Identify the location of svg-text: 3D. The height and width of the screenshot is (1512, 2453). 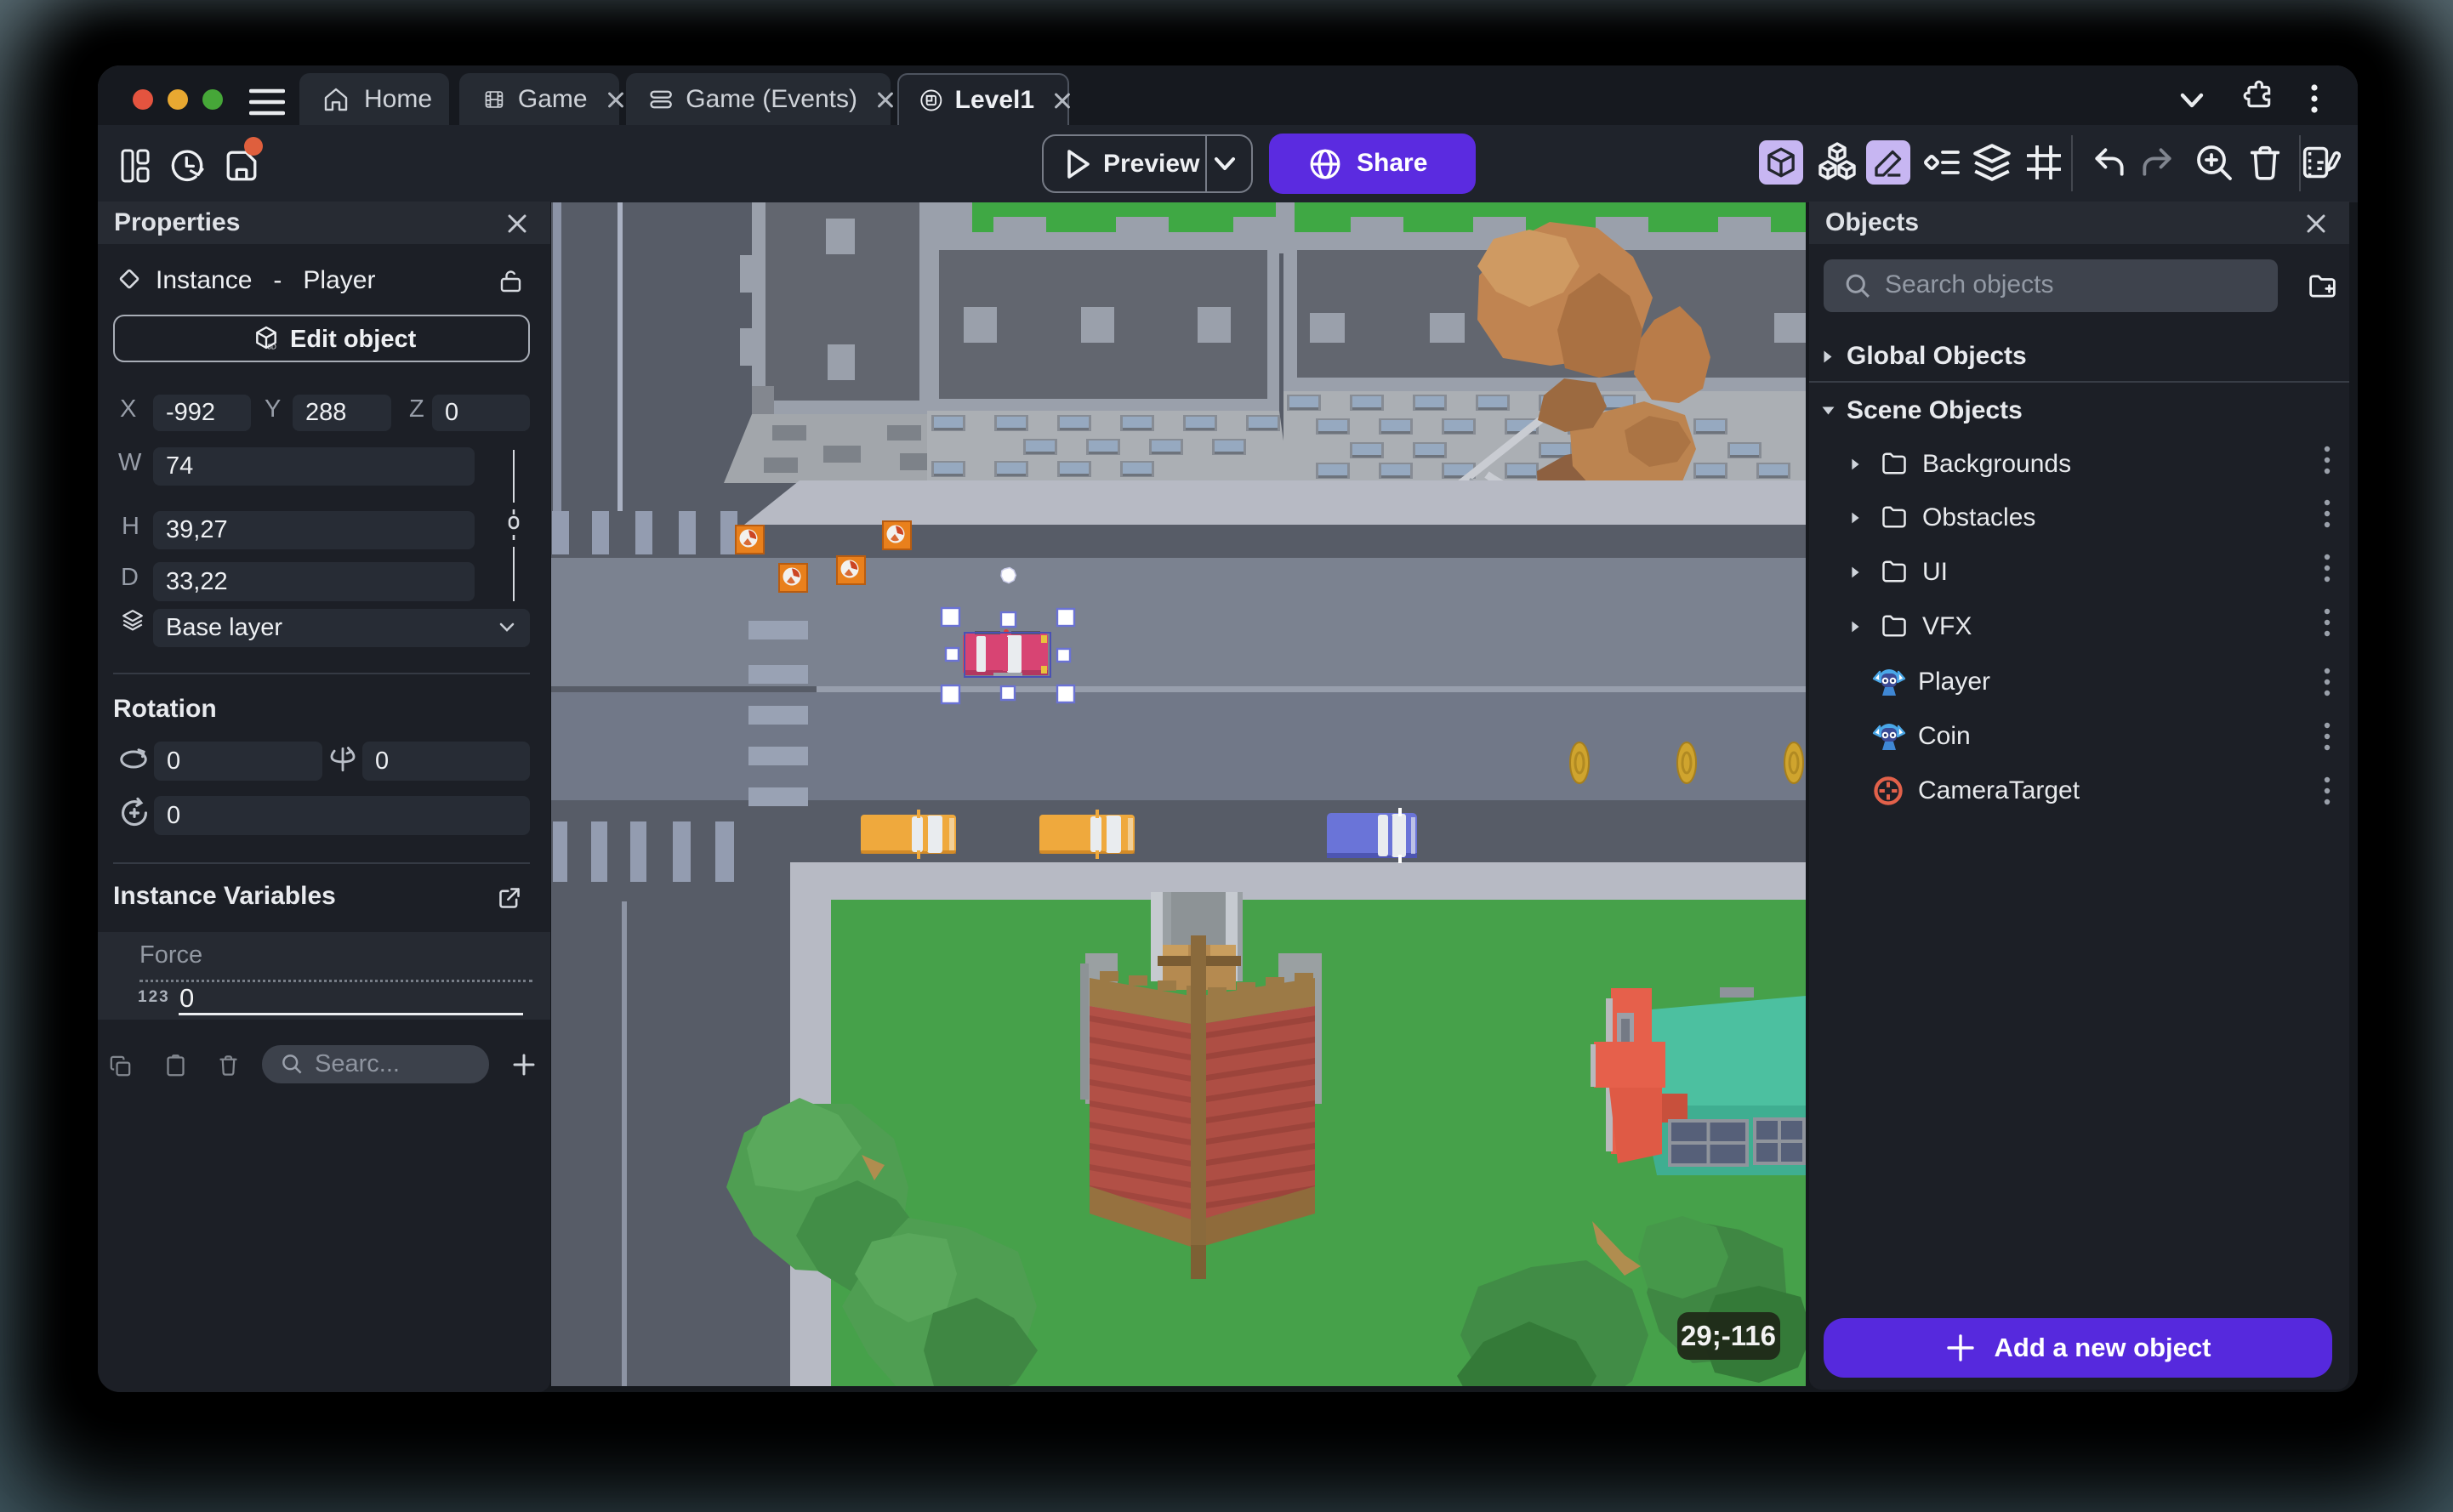
(271, 346).